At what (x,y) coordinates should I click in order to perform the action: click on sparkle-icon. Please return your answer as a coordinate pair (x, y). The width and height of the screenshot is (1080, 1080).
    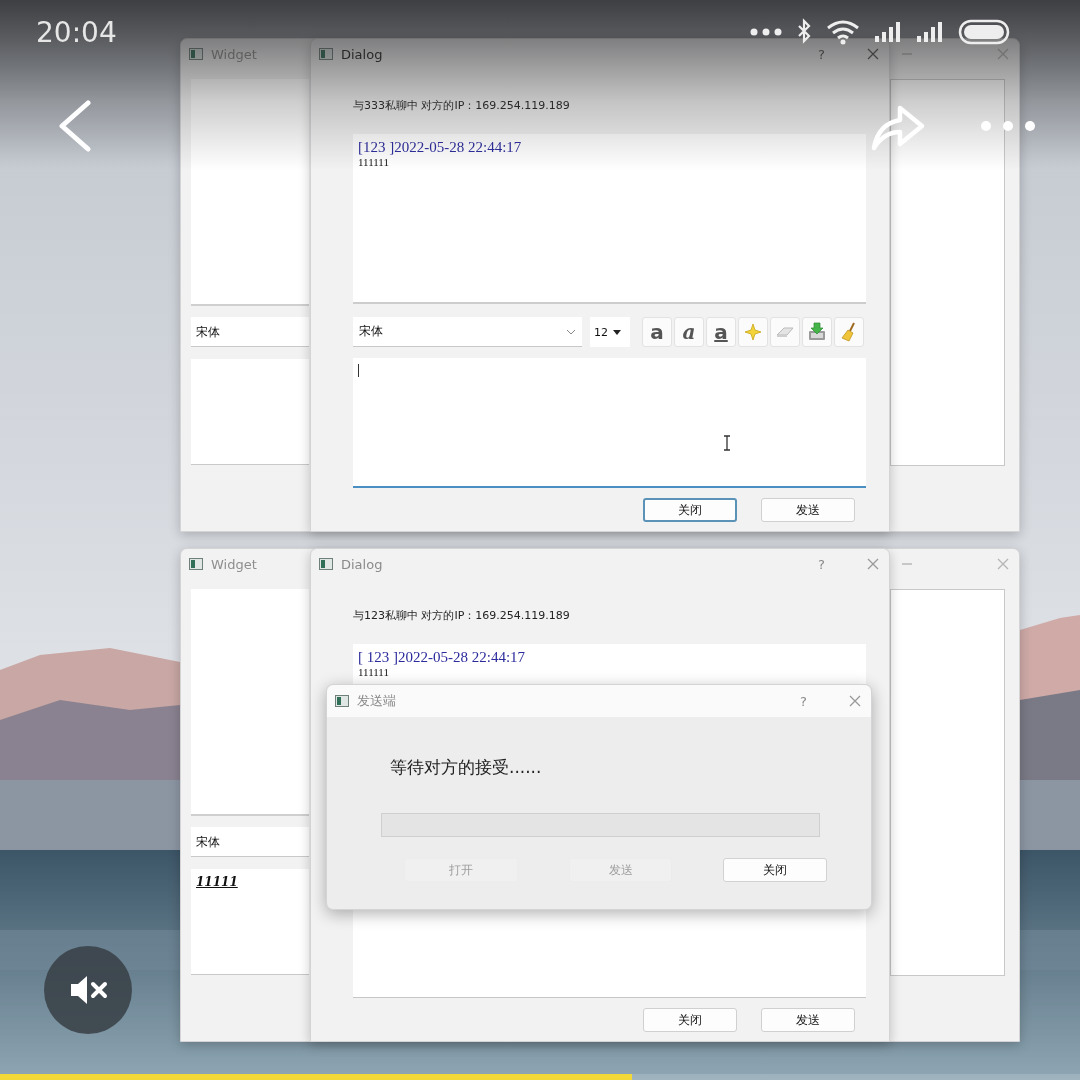
    Looking at the image, I should click on (753, 332).